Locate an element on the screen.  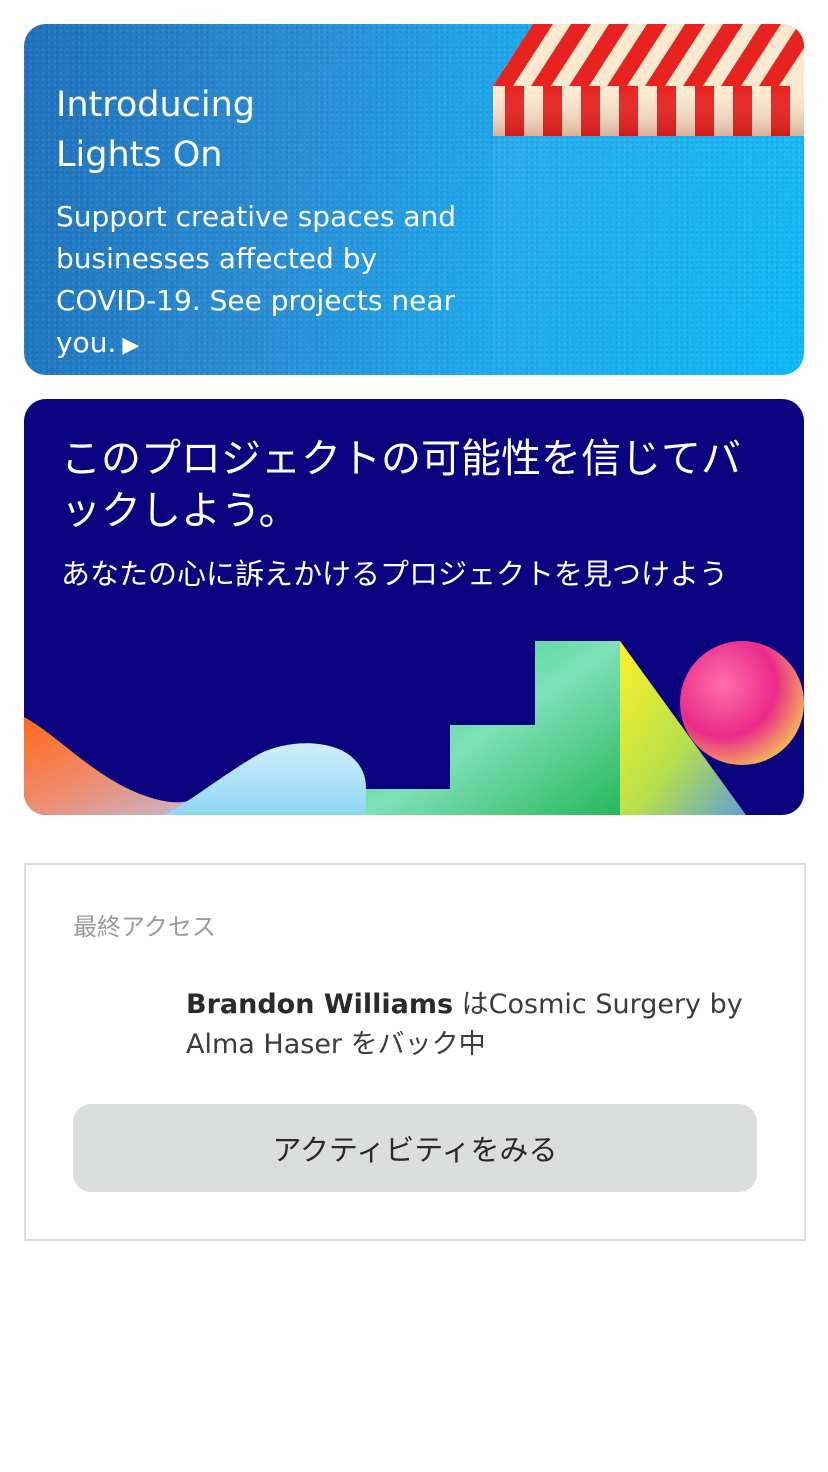
view-activity-button: アクティビティをみる is located at coordinates (415, 1148).